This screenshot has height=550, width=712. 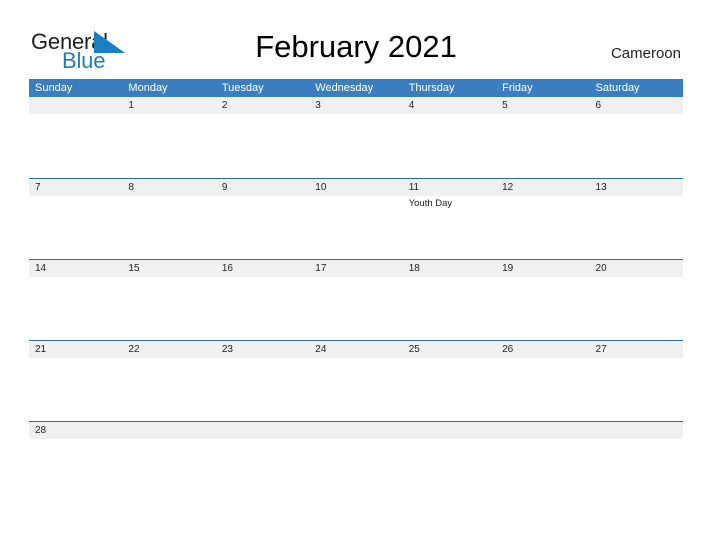 I want to click on day-cell-3: 3, so click(x=355, y=105).